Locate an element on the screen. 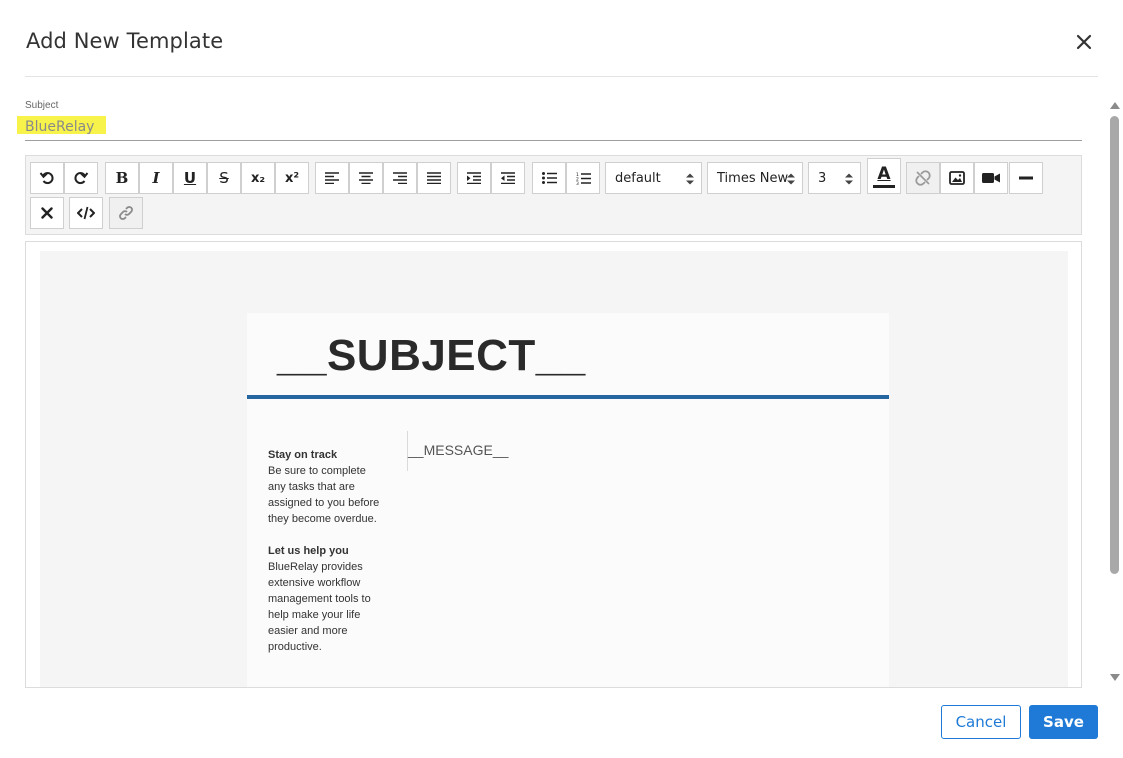 Image resolution: width=1123 pixels, height=758 pixels. subject-label: Subject is located at coordinates (42, 105).